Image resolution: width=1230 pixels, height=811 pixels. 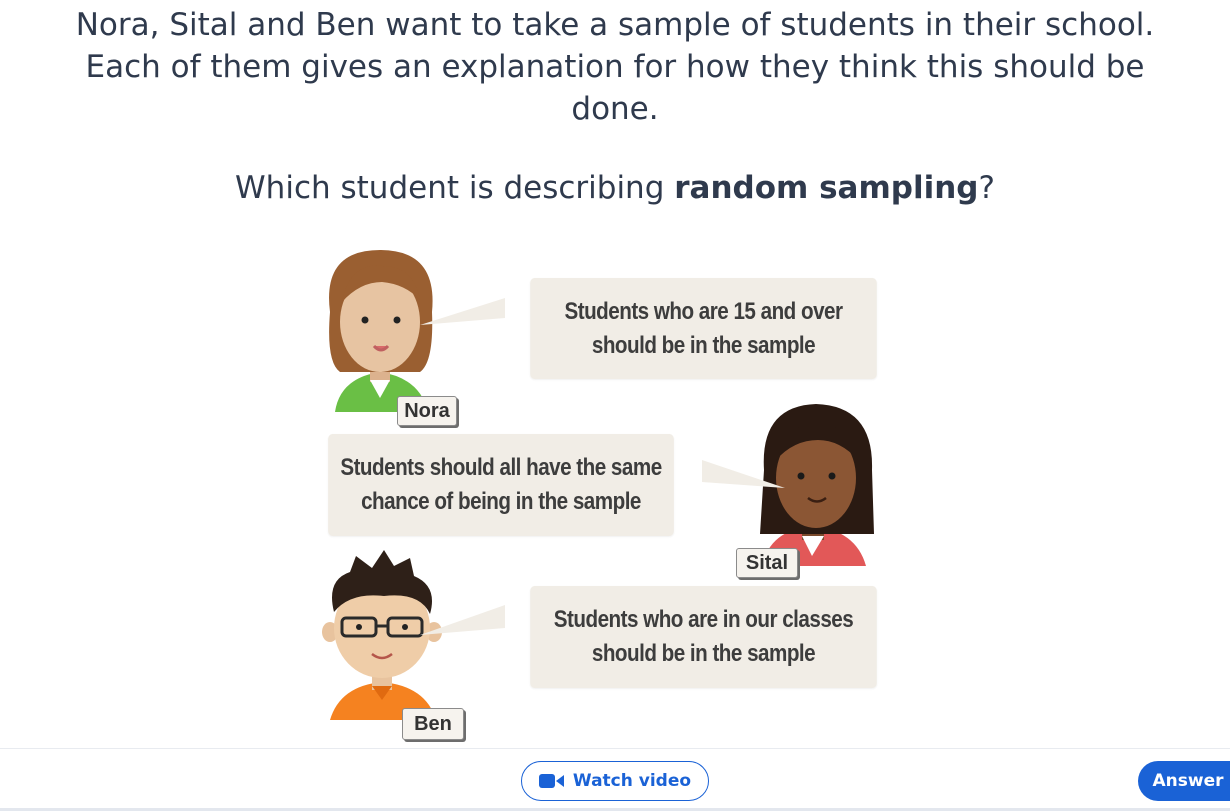 What do you see at coordinates (703, 619) in the screenshot?
I see `ben-statement-line-1: Students who are in our classes` at bounding box center [703, 619].